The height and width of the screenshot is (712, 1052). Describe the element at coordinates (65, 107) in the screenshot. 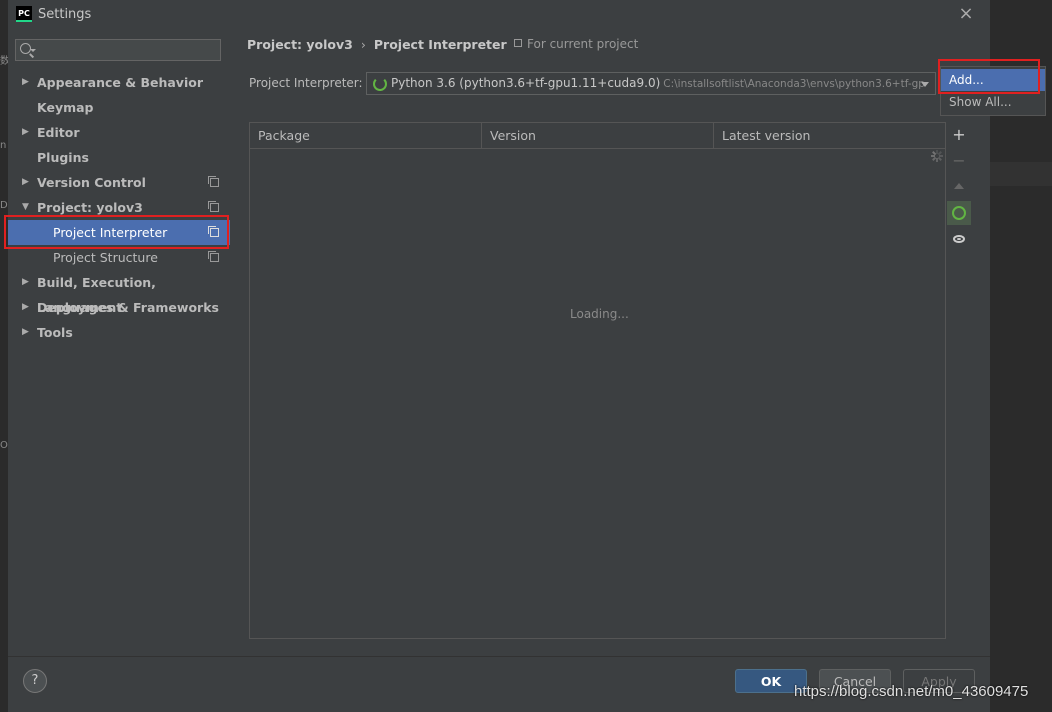

I see `sidebar-item-label: Keymap` at that location.